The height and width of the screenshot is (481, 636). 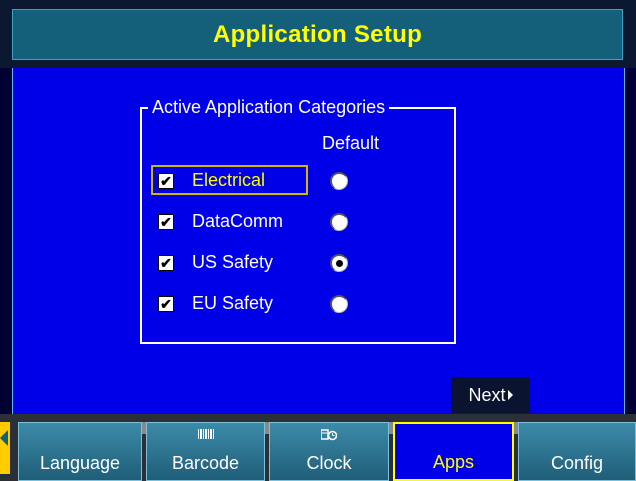 What do you see at coordinates (166, 263) in the screenshot?
I see `checkbox-us-safety: ✔` at bounding box center [166, 263].